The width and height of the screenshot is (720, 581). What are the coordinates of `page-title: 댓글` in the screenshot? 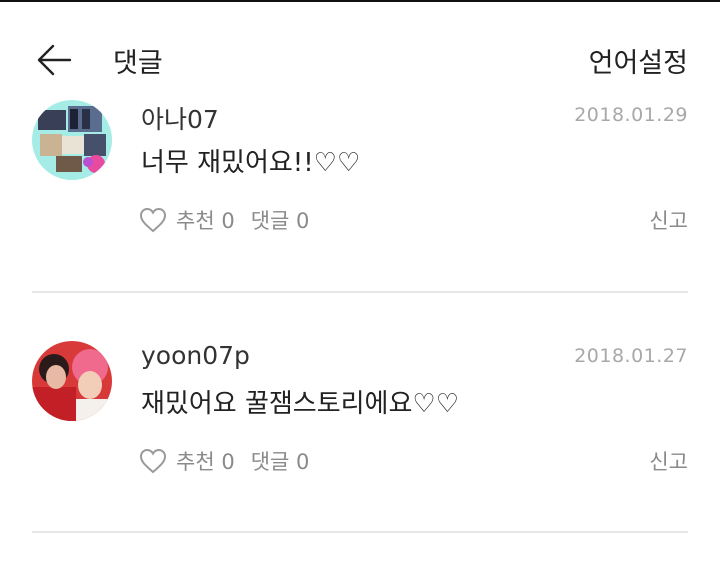 It's located at (138, 63).